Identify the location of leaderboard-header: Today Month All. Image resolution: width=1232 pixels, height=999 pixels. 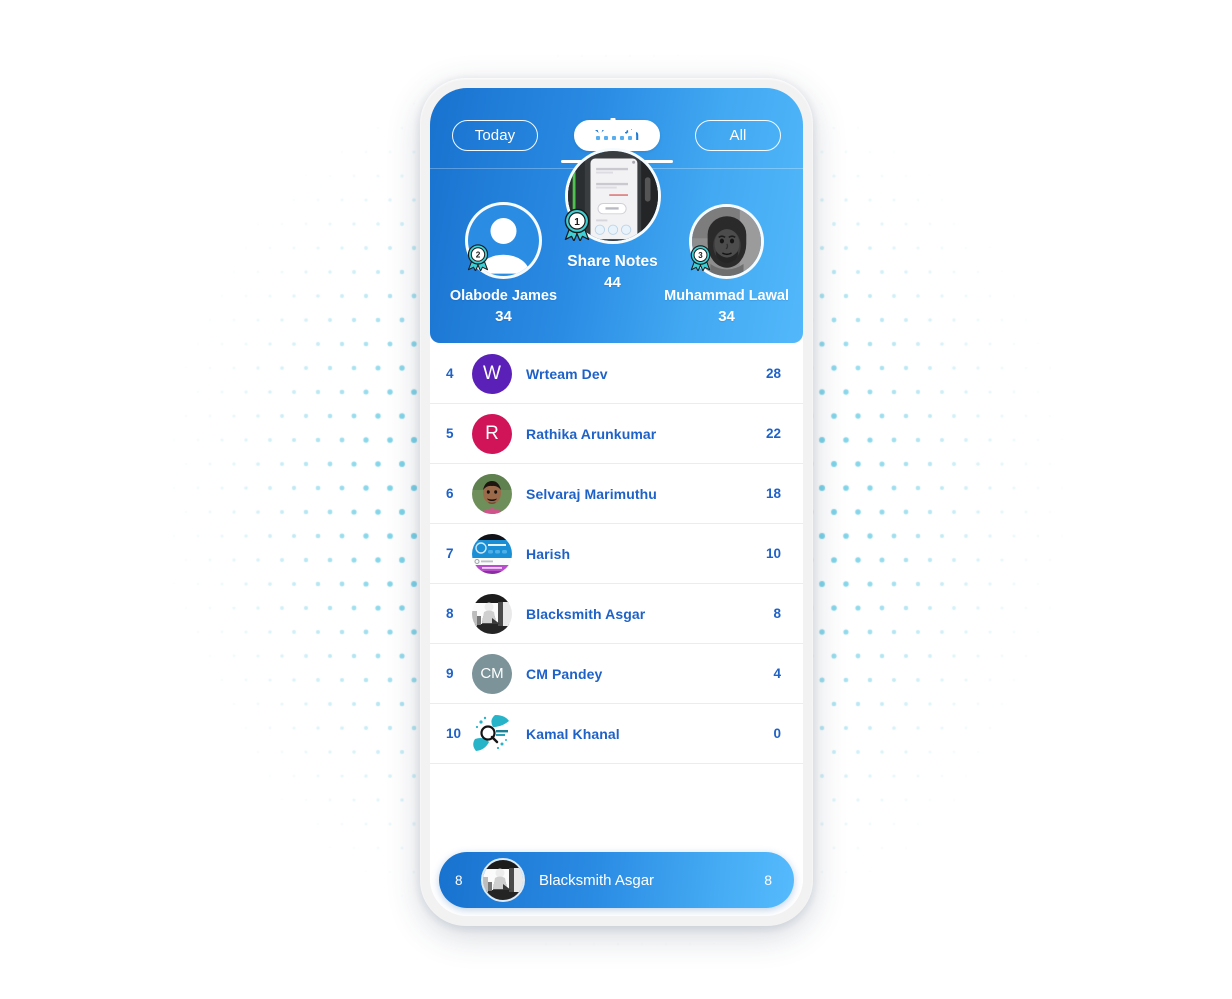
(616, 215).